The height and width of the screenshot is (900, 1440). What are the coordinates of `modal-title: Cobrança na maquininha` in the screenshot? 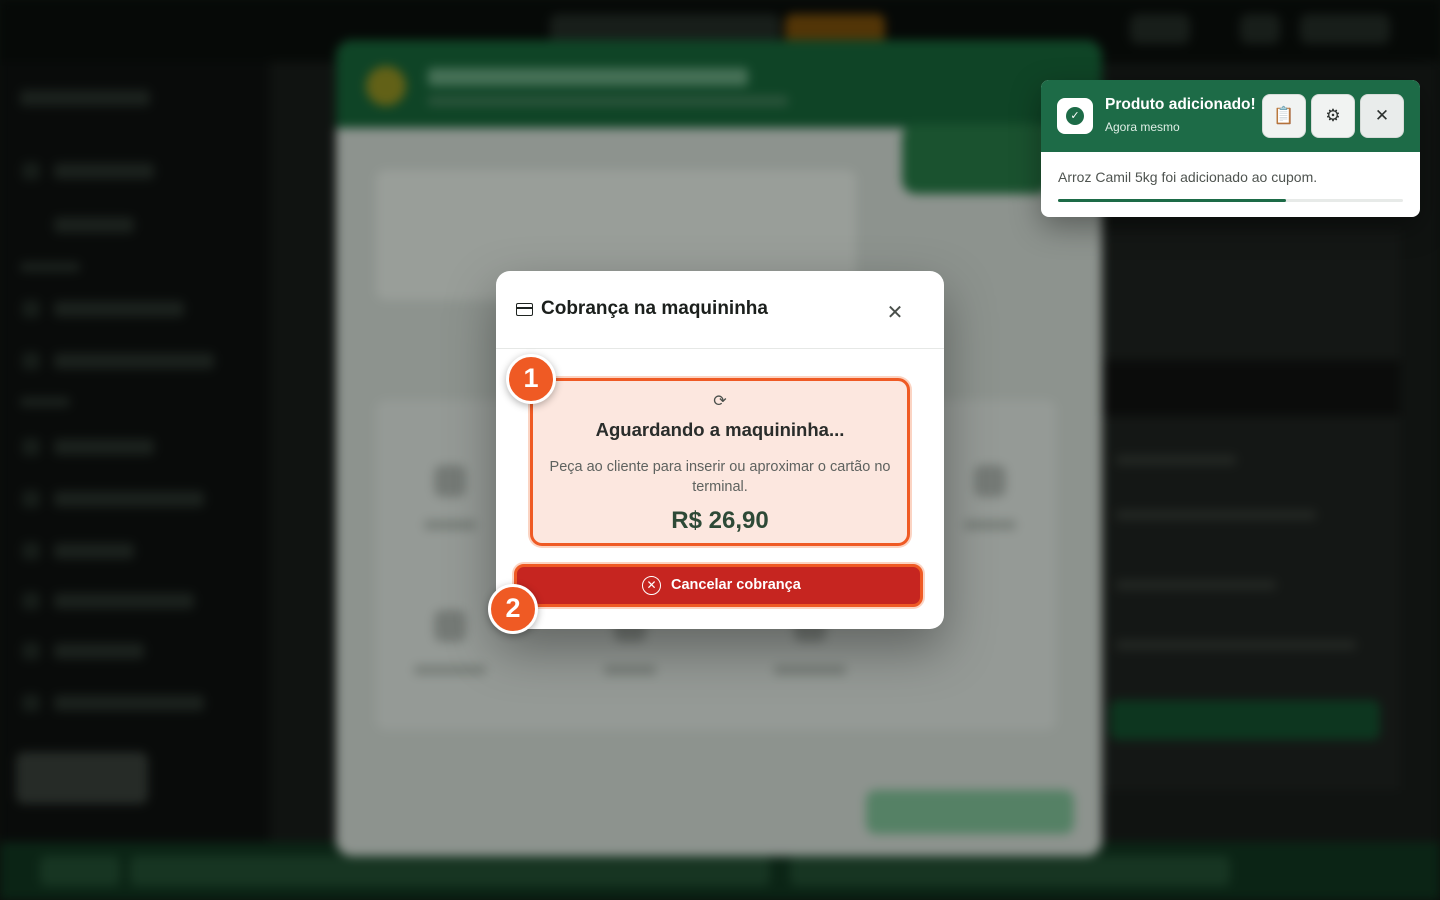 It's located at (654, 308).